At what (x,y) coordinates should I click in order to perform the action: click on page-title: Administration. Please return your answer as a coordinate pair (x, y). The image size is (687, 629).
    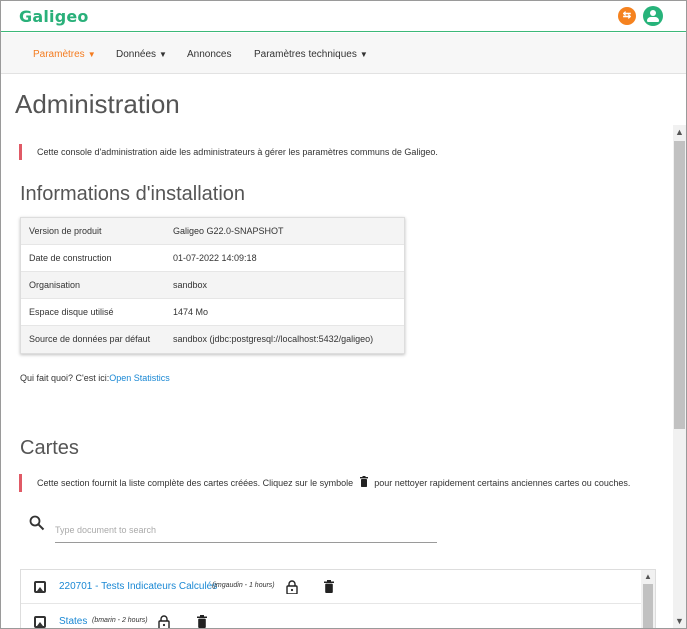
    Looking at the image, I should click on (97, 104).